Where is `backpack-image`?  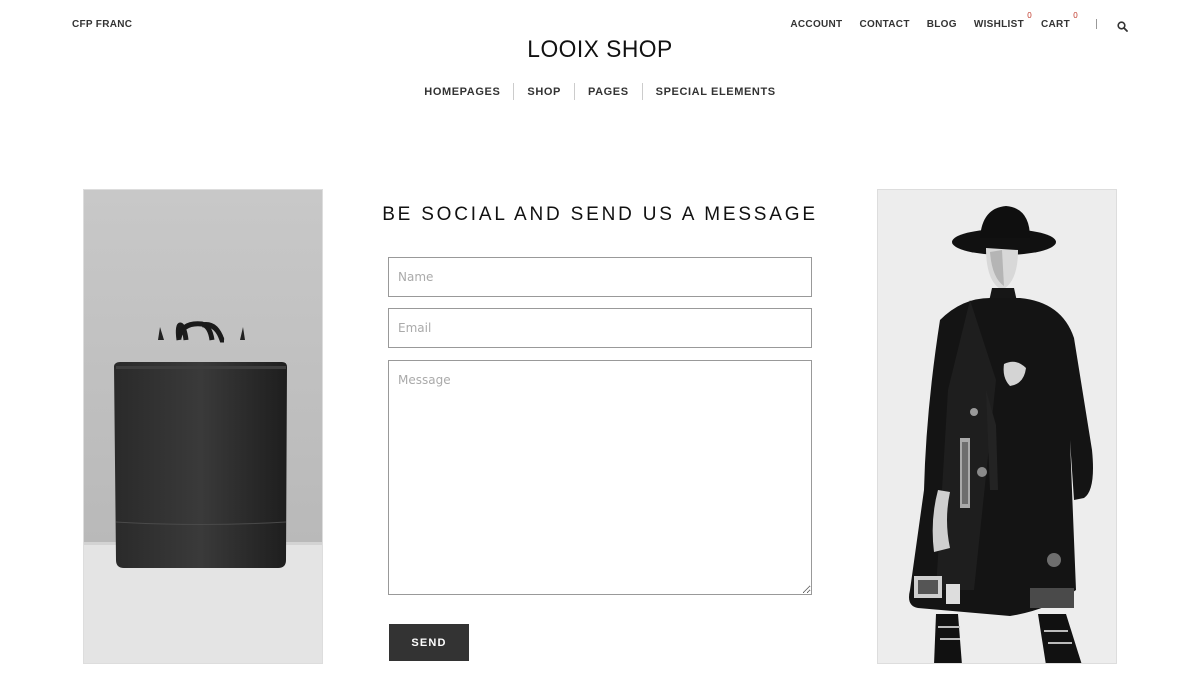 backpack-image is located at coordinates (203, 426).